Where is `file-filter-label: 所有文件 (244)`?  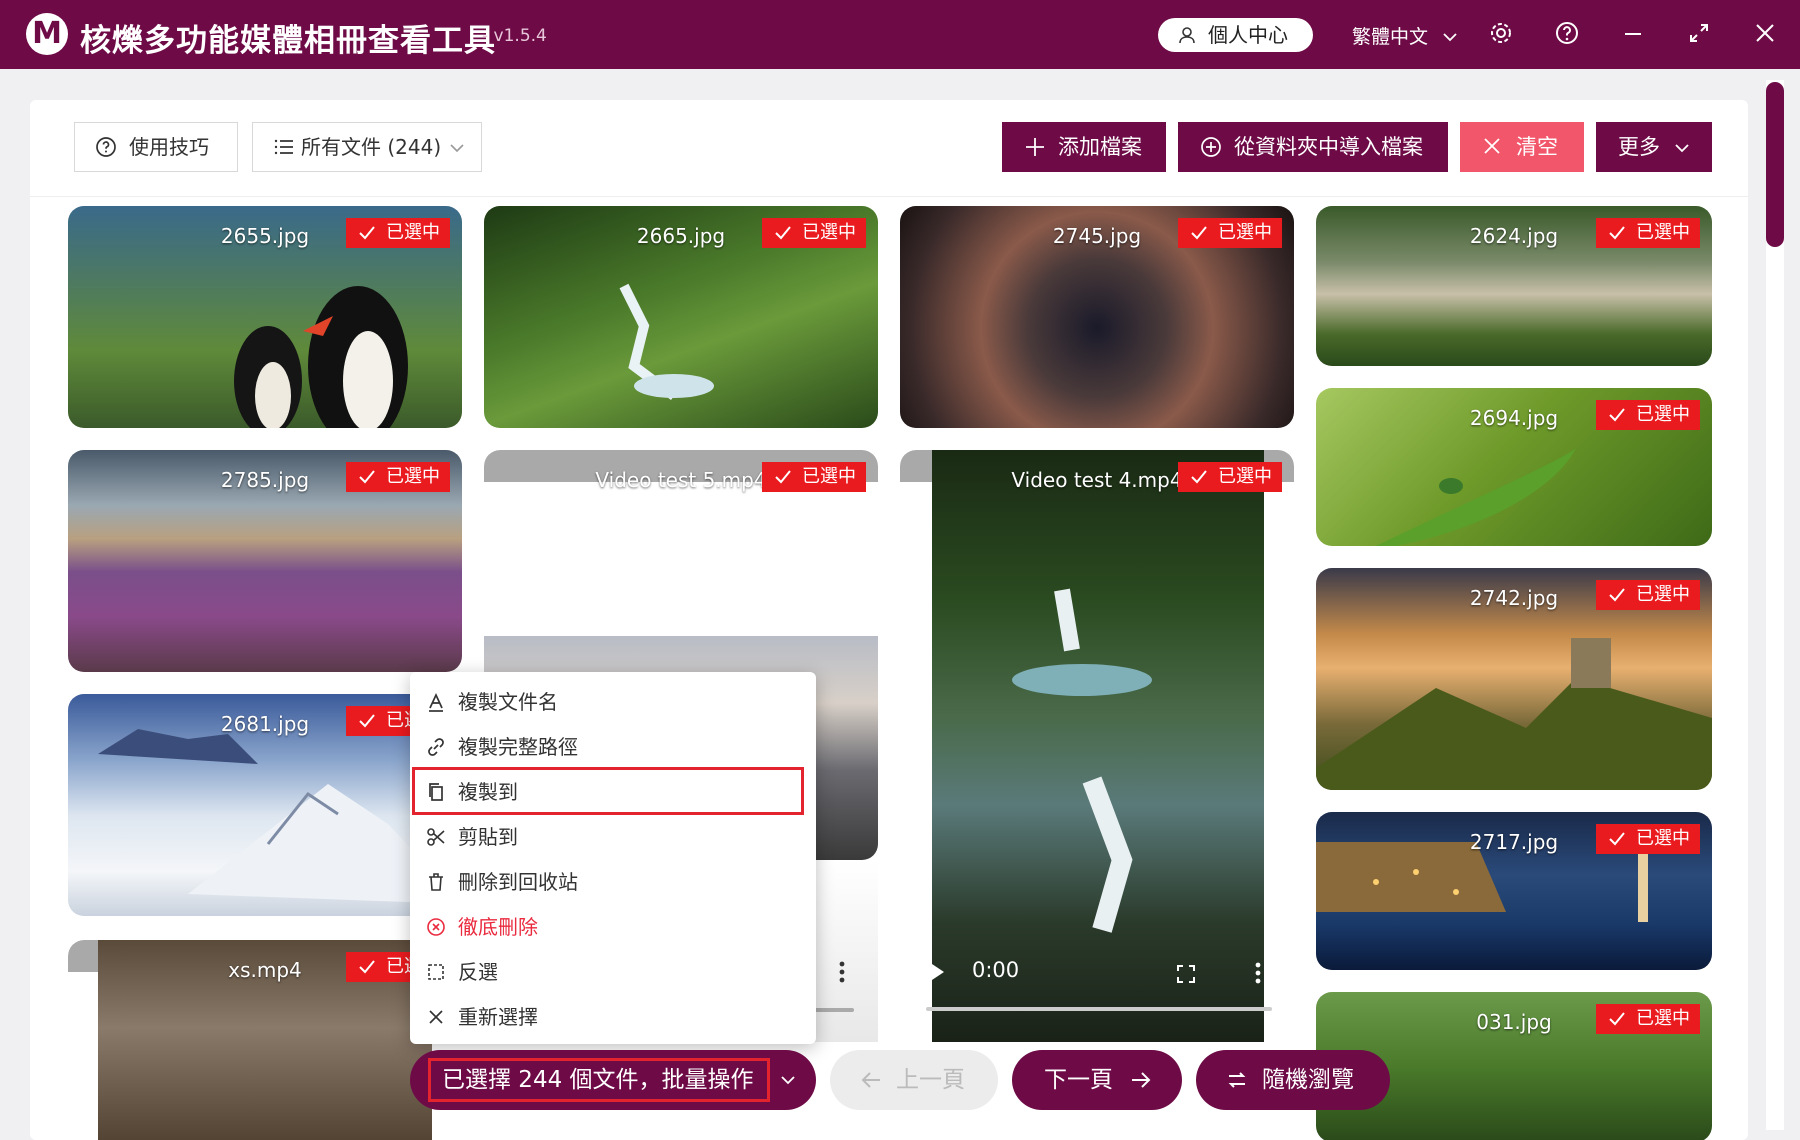 file-filter-label: 所有文件 (244) is located at coordinates (371, 147).